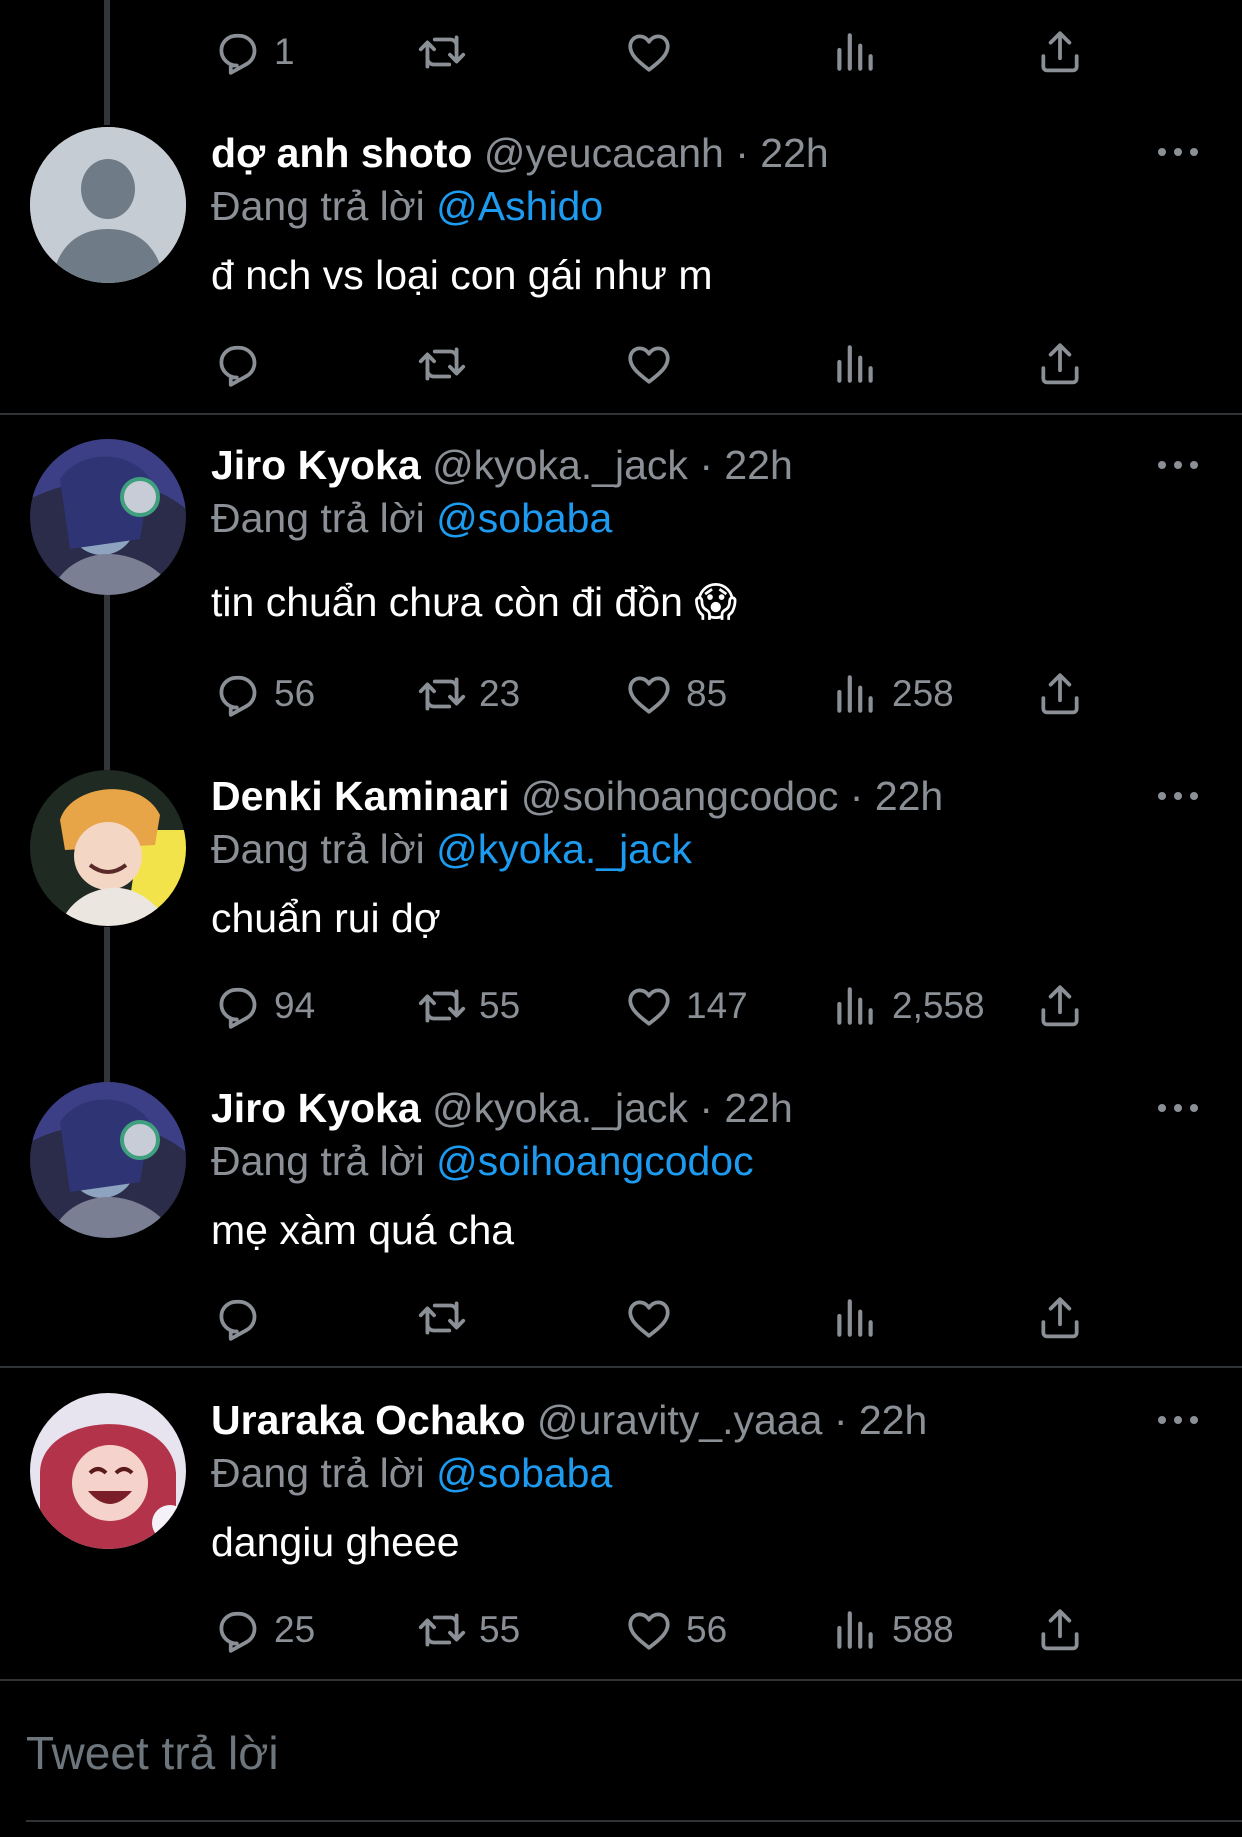 This screenshot has width=1242, height=1837. What do you see at coordinates (326, 918) in the screenshot?
I see `tweet-text: chuẩn rui dợ` at bounding box center [326, 918].